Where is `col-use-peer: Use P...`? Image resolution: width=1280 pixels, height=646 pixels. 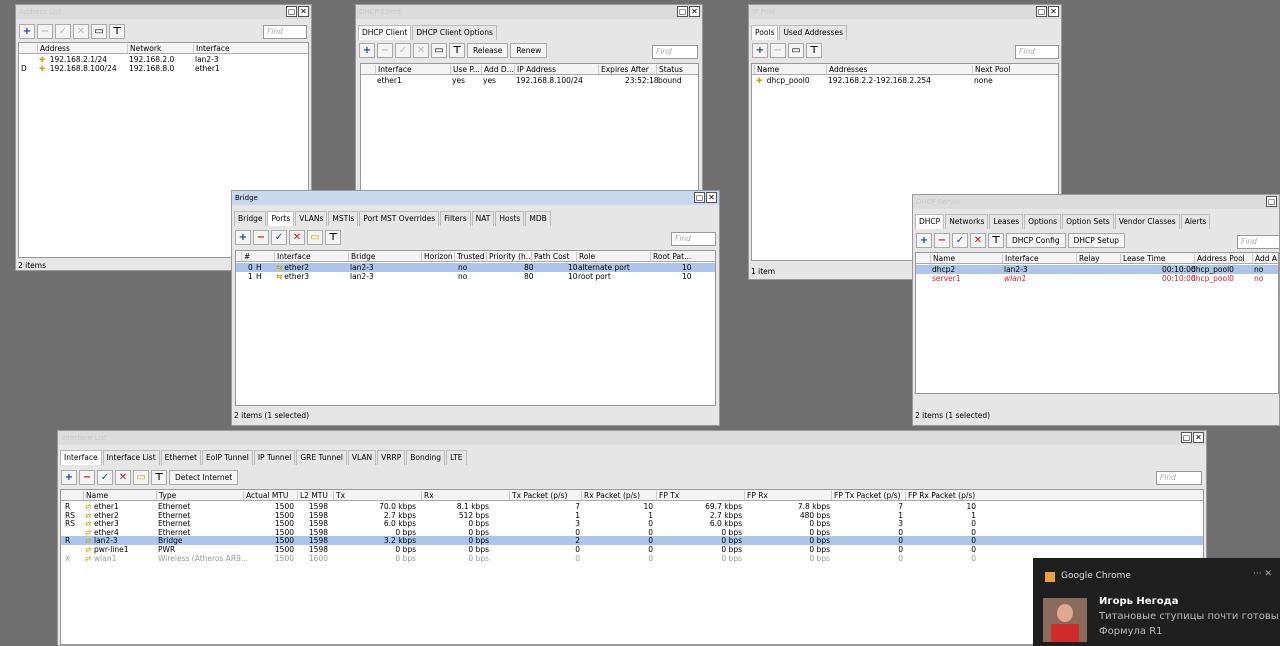
col-use-peer: Use P... is located at coordinates (465, 69).